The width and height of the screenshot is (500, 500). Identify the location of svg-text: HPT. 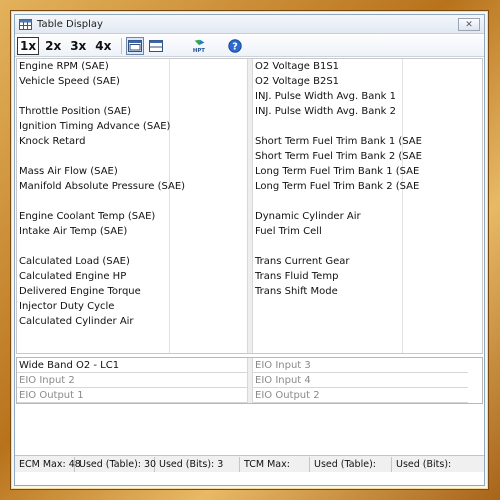
(199, 51).